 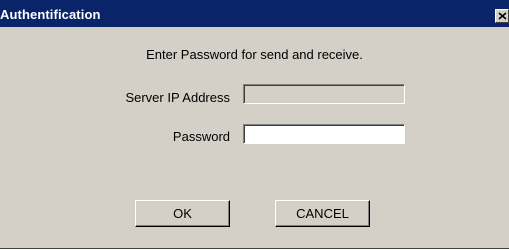 What do you see at coordinates (254, 13) in the screenshot?
I see `title-bar: Authentification` at bounding box center [254, 13].